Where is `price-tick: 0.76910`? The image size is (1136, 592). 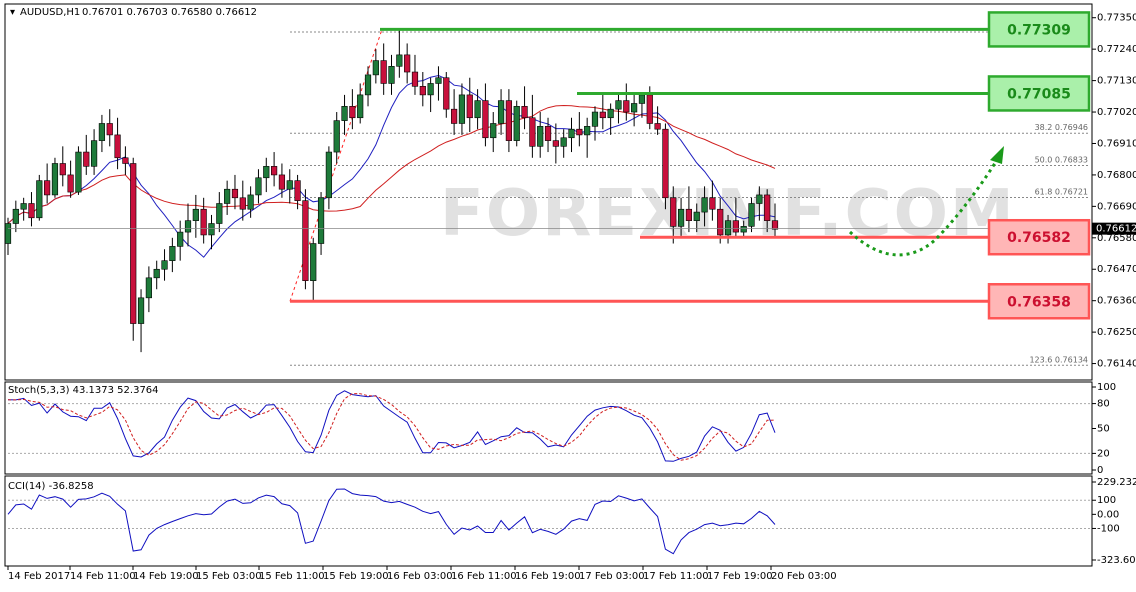 price-tick: 0.76910 is located at coordinates (1116, 143).